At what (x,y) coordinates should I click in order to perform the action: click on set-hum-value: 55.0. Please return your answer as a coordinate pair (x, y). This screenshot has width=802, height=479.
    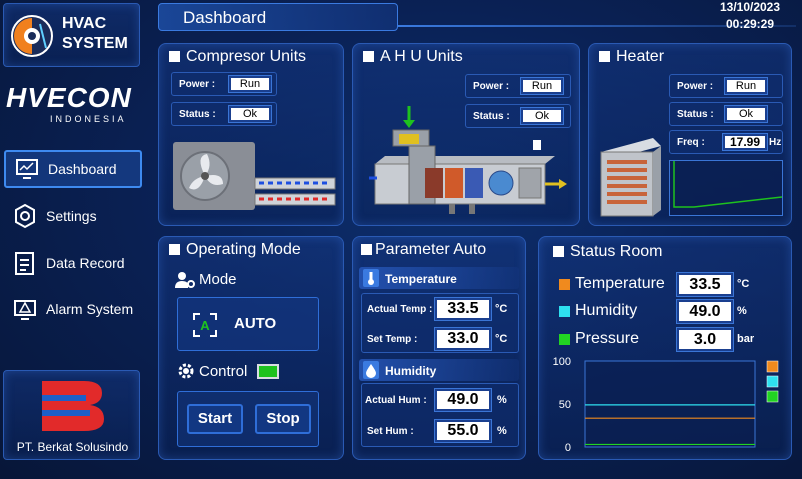
    Looking at the image, I should click on (463, 431).